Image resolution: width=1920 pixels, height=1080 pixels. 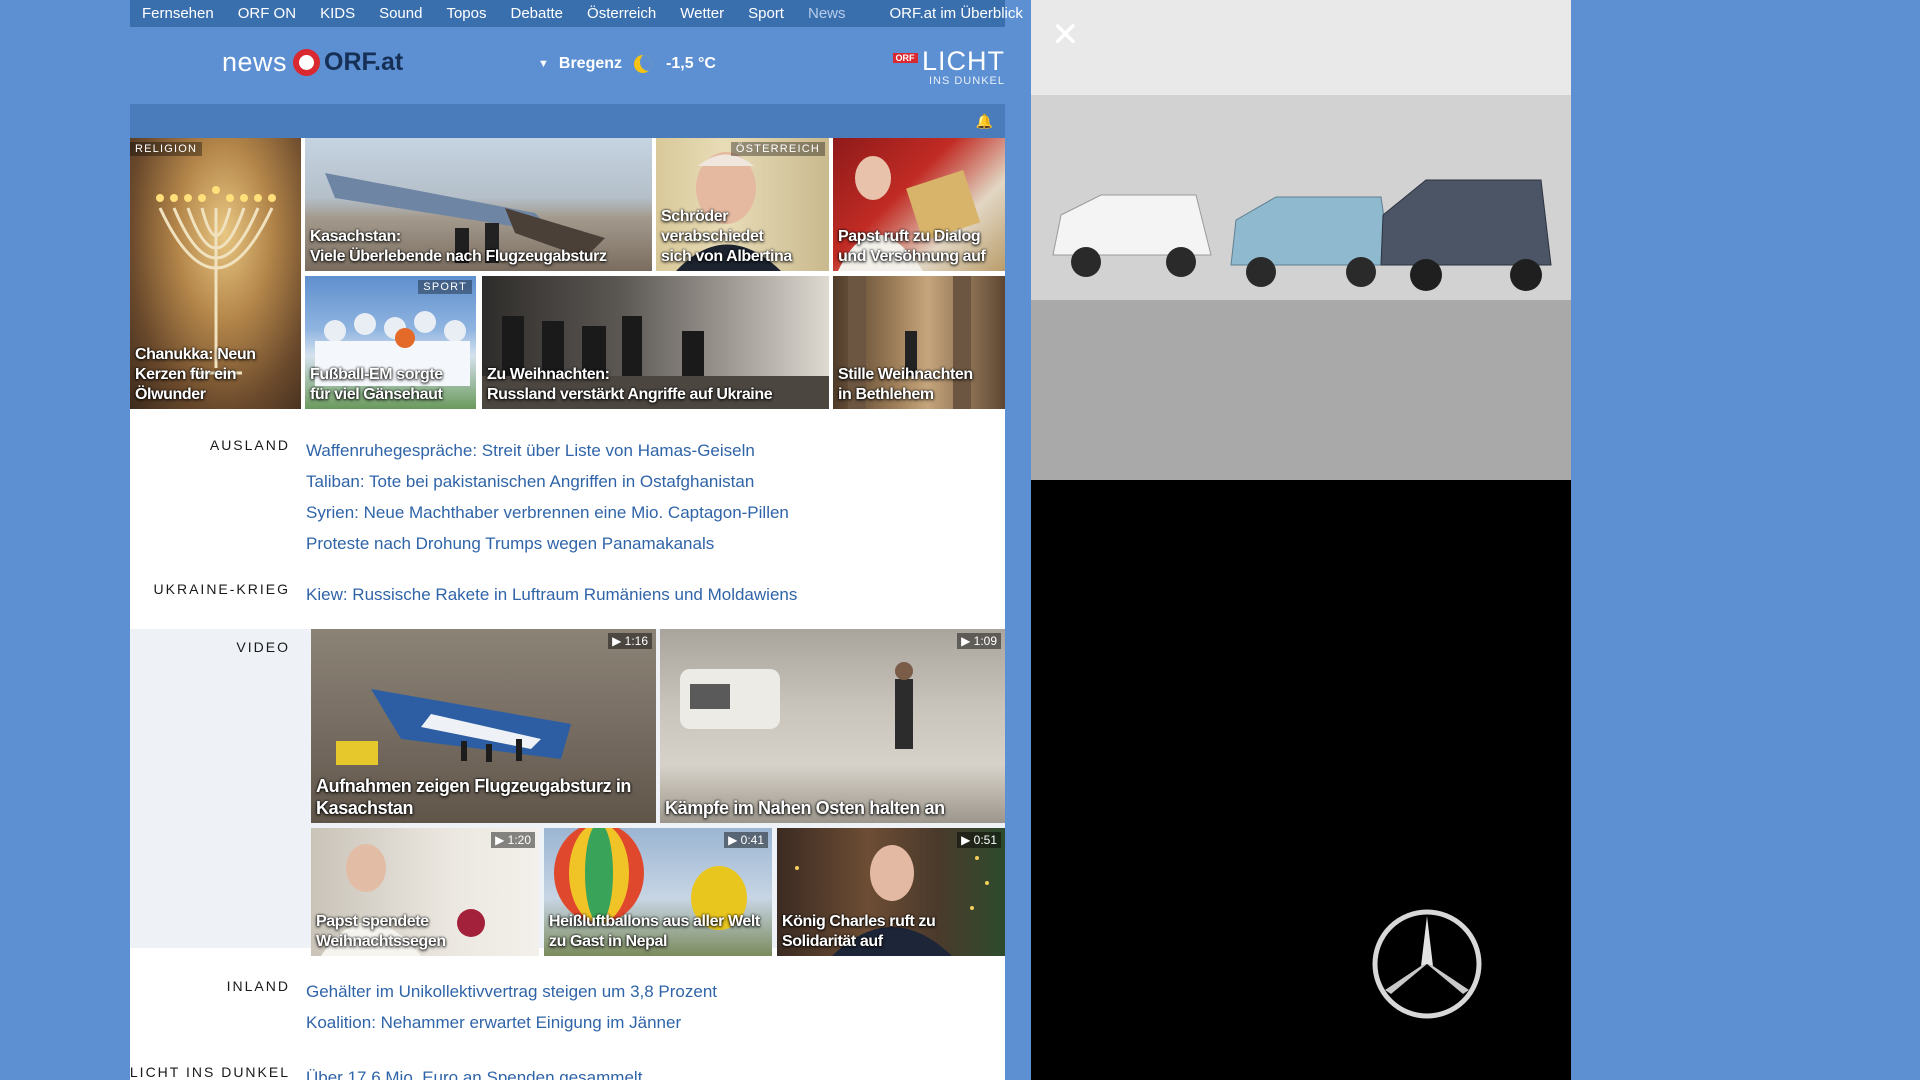 What do you see at coordinates (912, 246) in the screenshot?
I see `hero-caption: Papst ruft zu Dialog und Versöhnung auf` at bounding box center [912, 246].